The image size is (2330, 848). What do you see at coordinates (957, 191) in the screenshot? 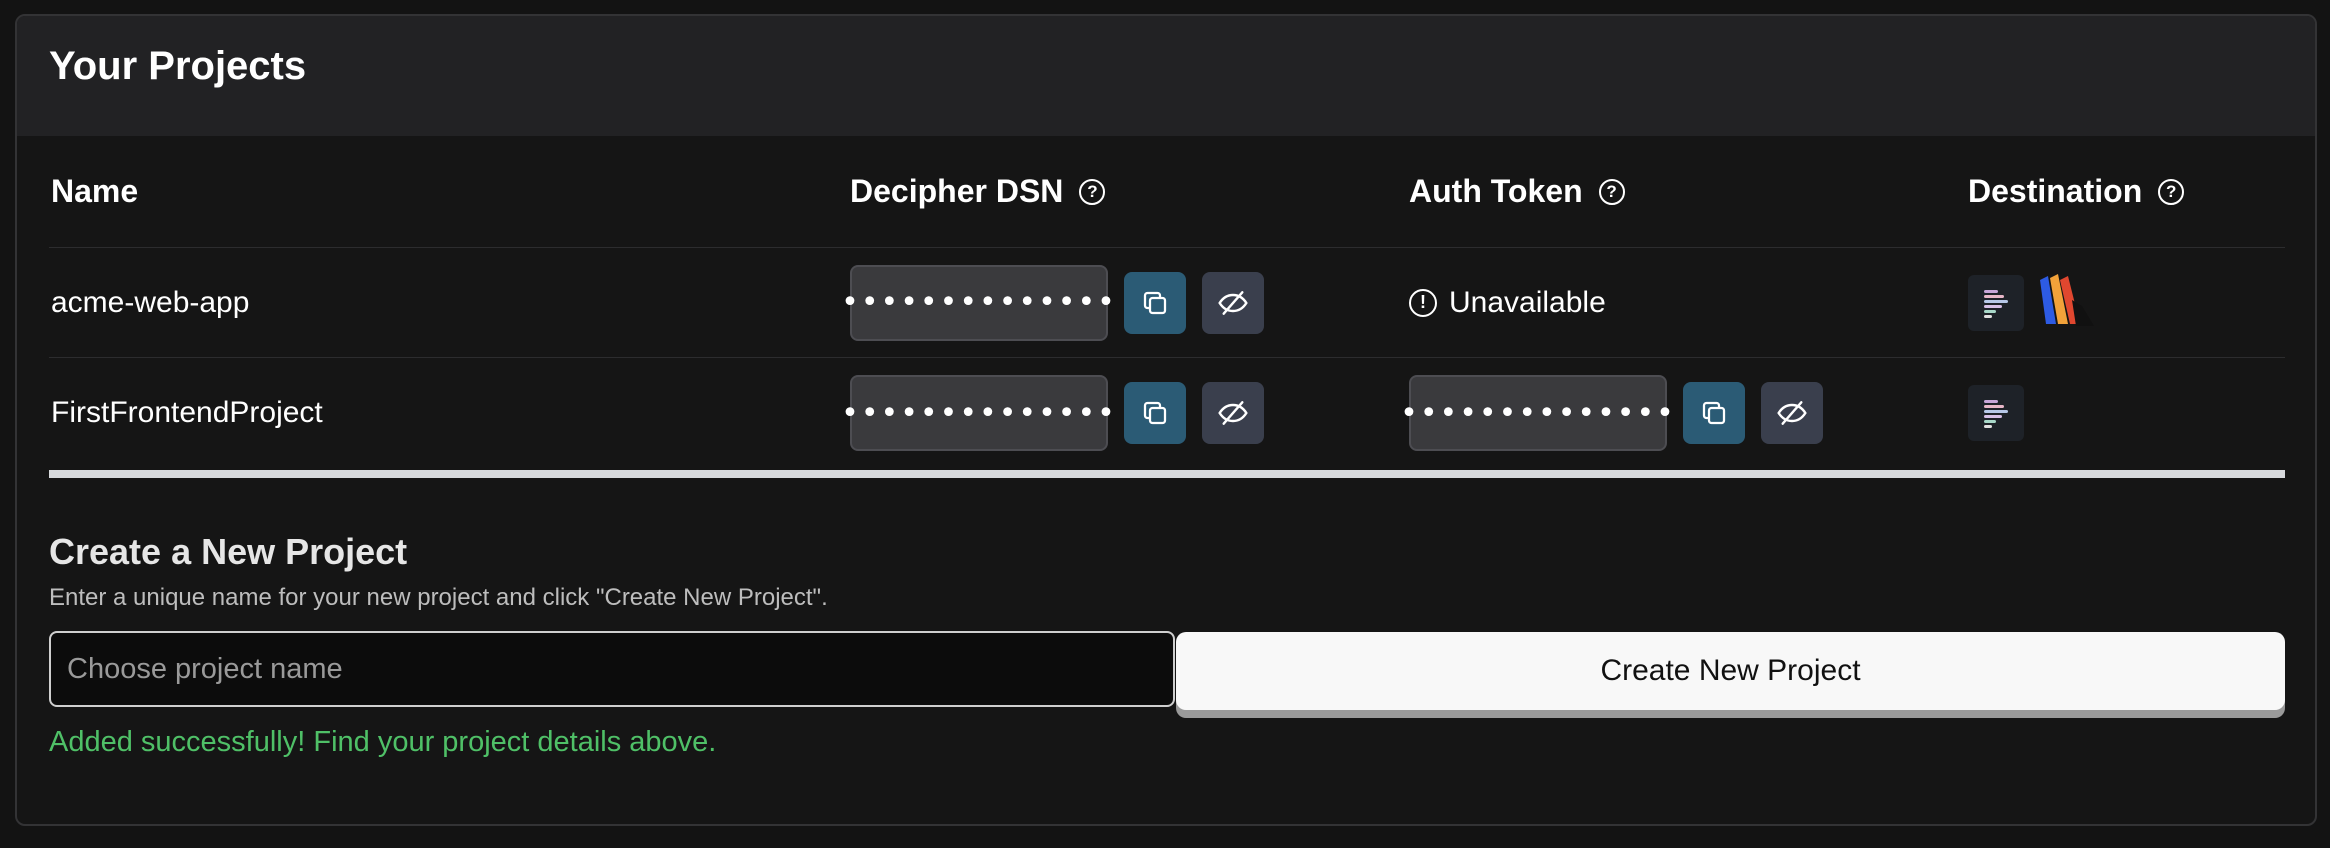
I see `column-header-dsn: Decipher DSN` at bounding box center [957, 191].